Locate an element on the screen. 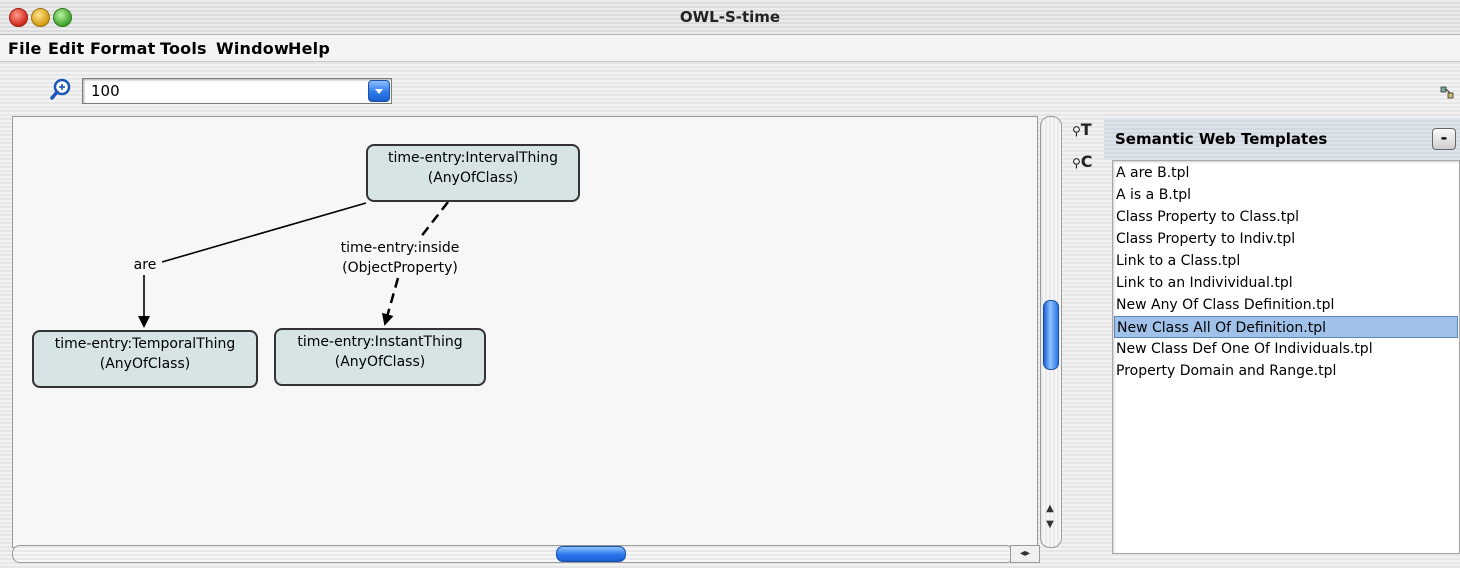  template-item: New Class Def One Of Individuals.tpl is located at coordinates (1286, 349).